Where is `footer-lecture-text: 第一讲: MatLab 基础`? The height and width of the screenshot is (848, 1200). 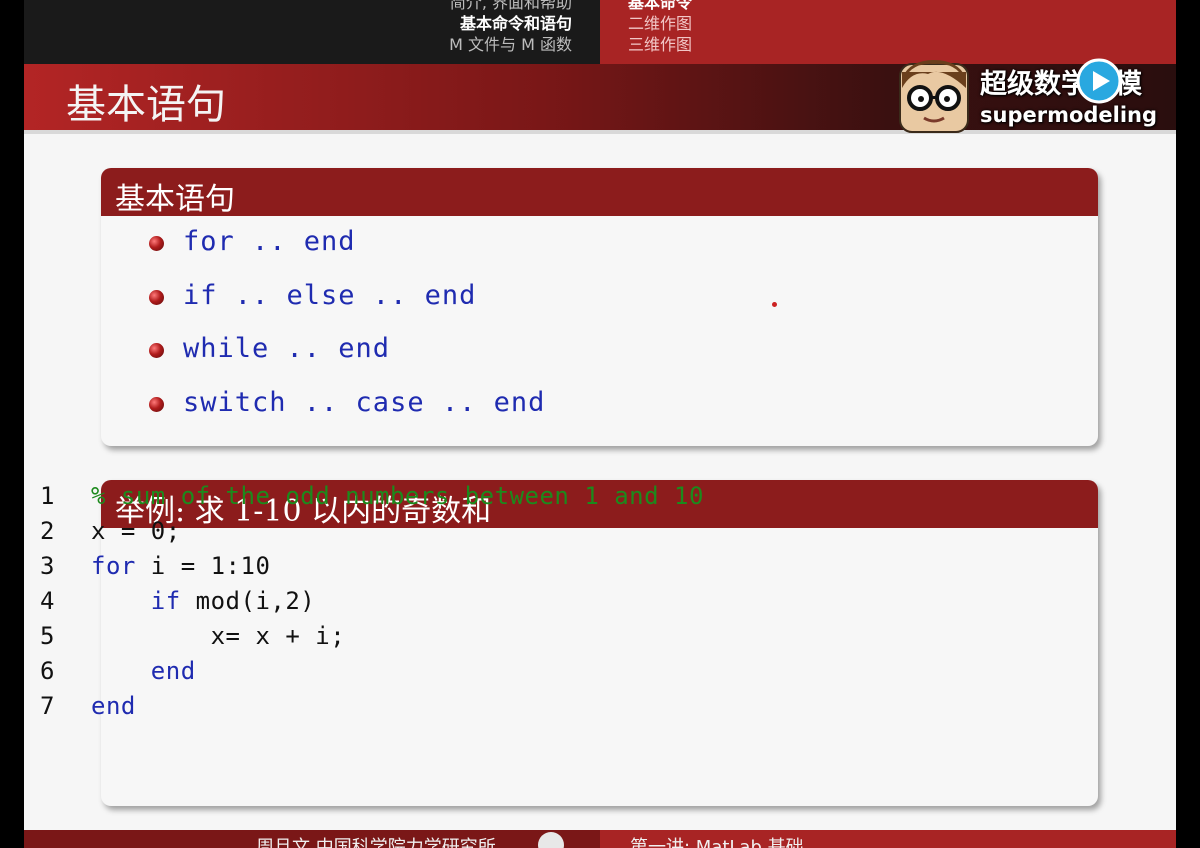 footer-lecture-text: 第一讲: MatLab 基础 is located at coordinates (717, 842).